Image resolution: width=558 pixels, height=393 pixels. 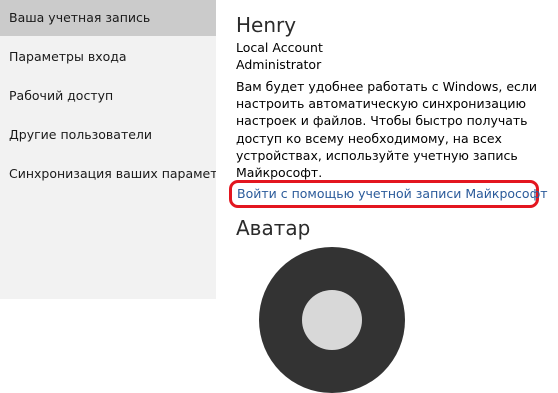 I want to click on avatar, so click(x=332, y=320).